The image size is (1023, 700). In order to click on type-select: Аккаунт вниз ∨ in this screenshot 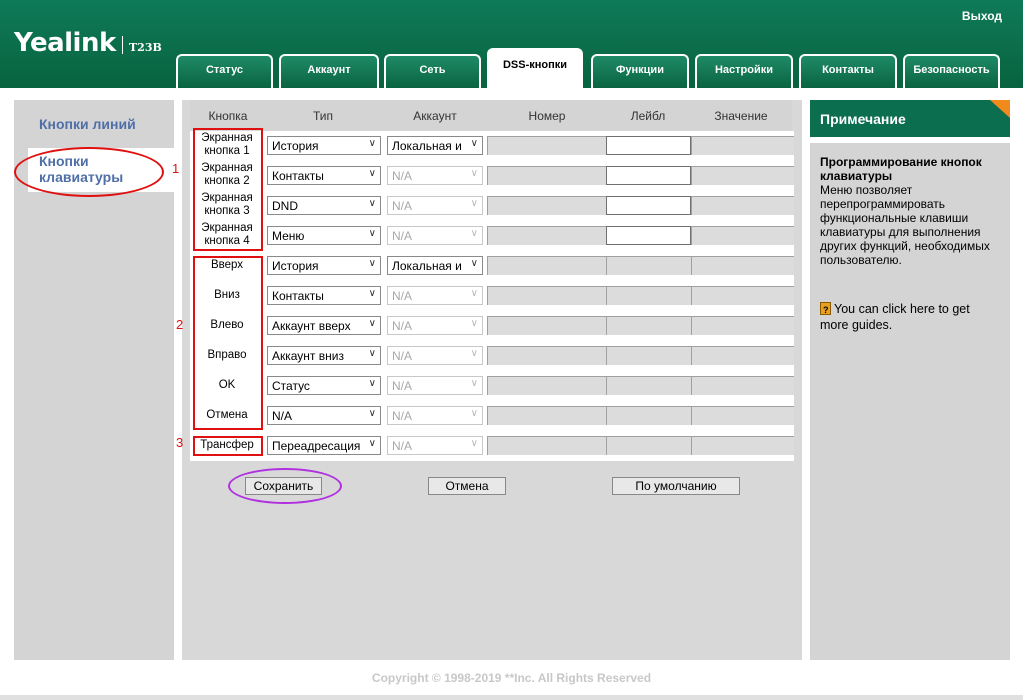, I will do `click(324, 355)`.